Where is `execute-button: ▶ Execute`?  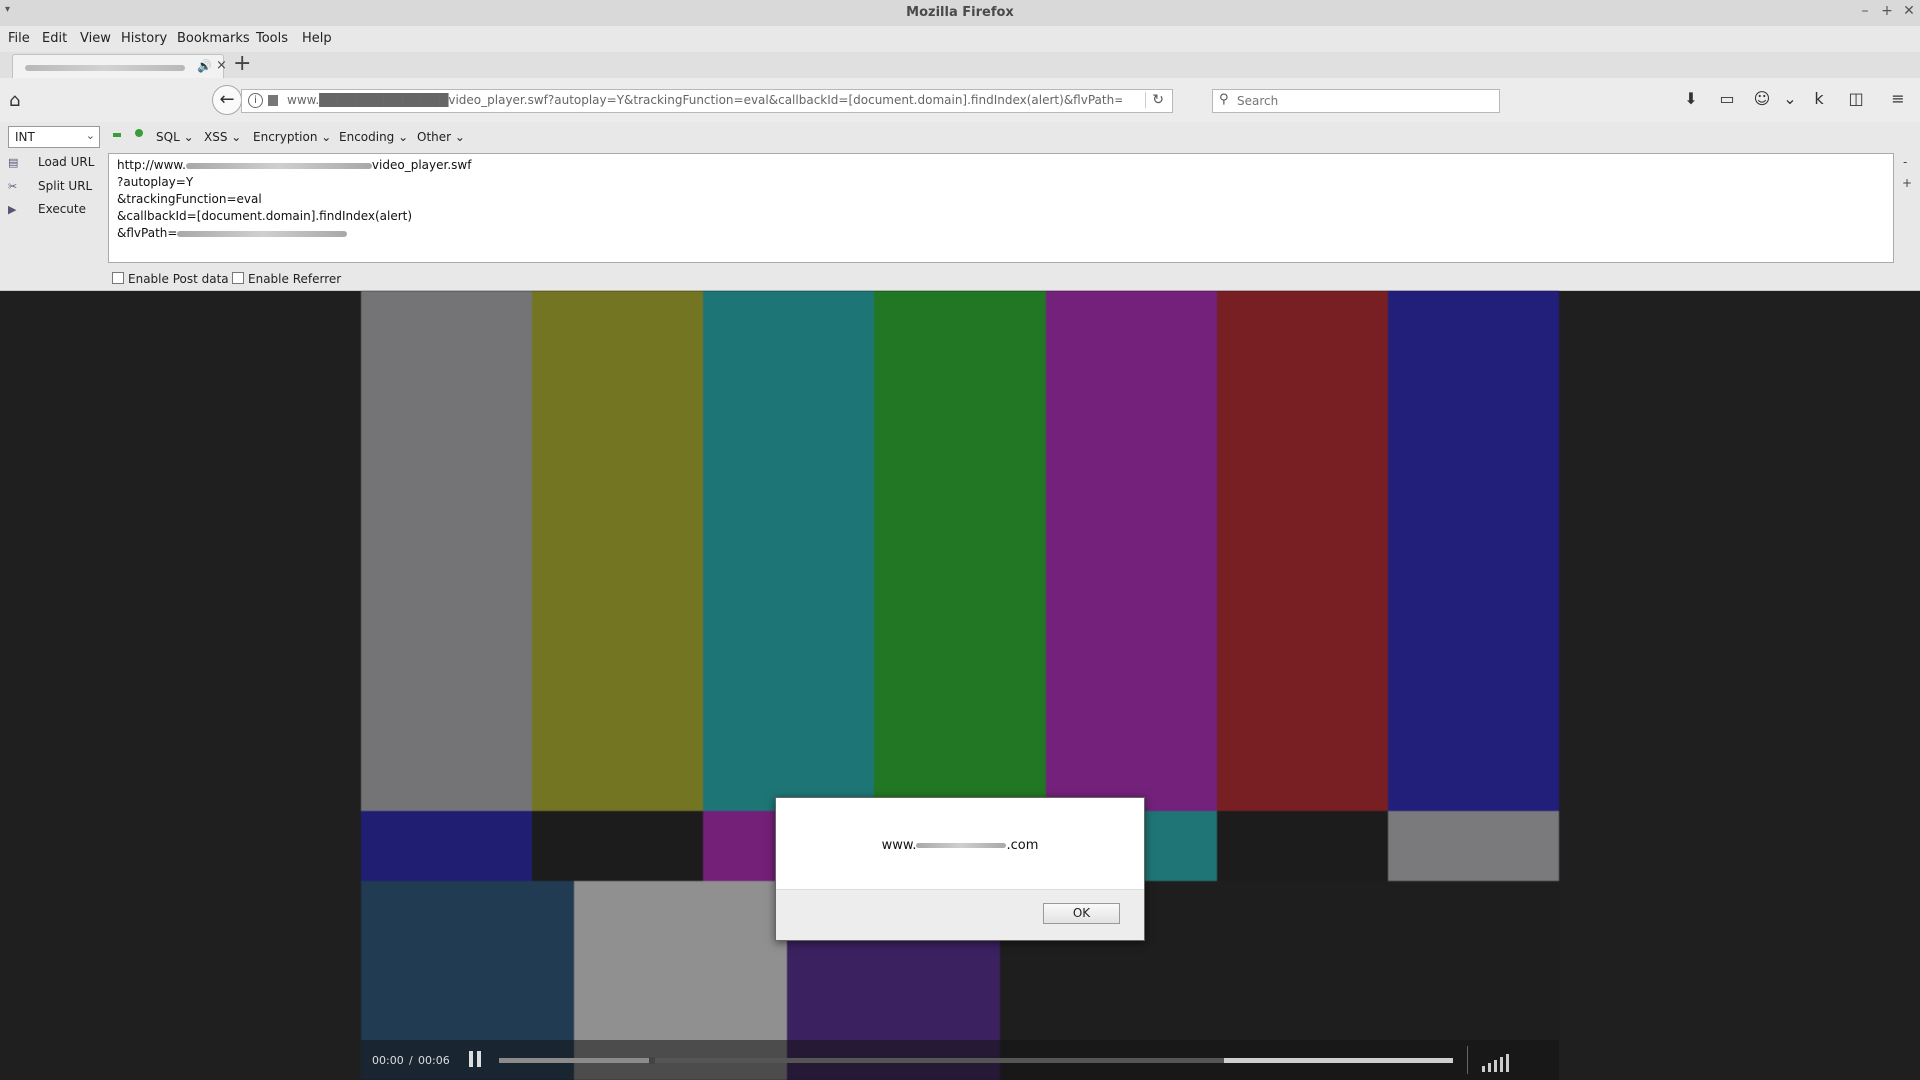
execute-button: ▶ Execute is located at coordinates (47, 209).